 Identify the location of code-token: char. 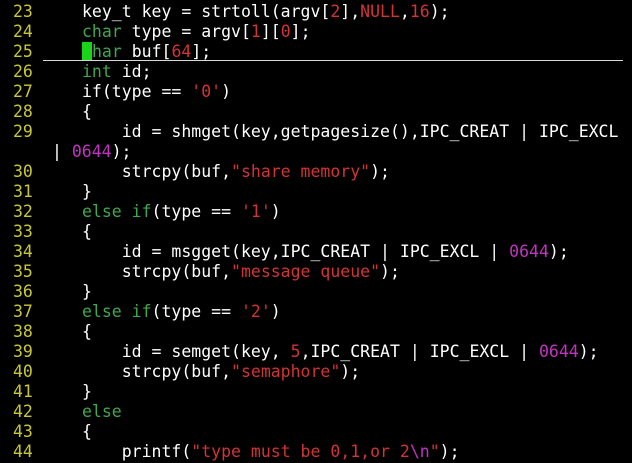
(102, 31).